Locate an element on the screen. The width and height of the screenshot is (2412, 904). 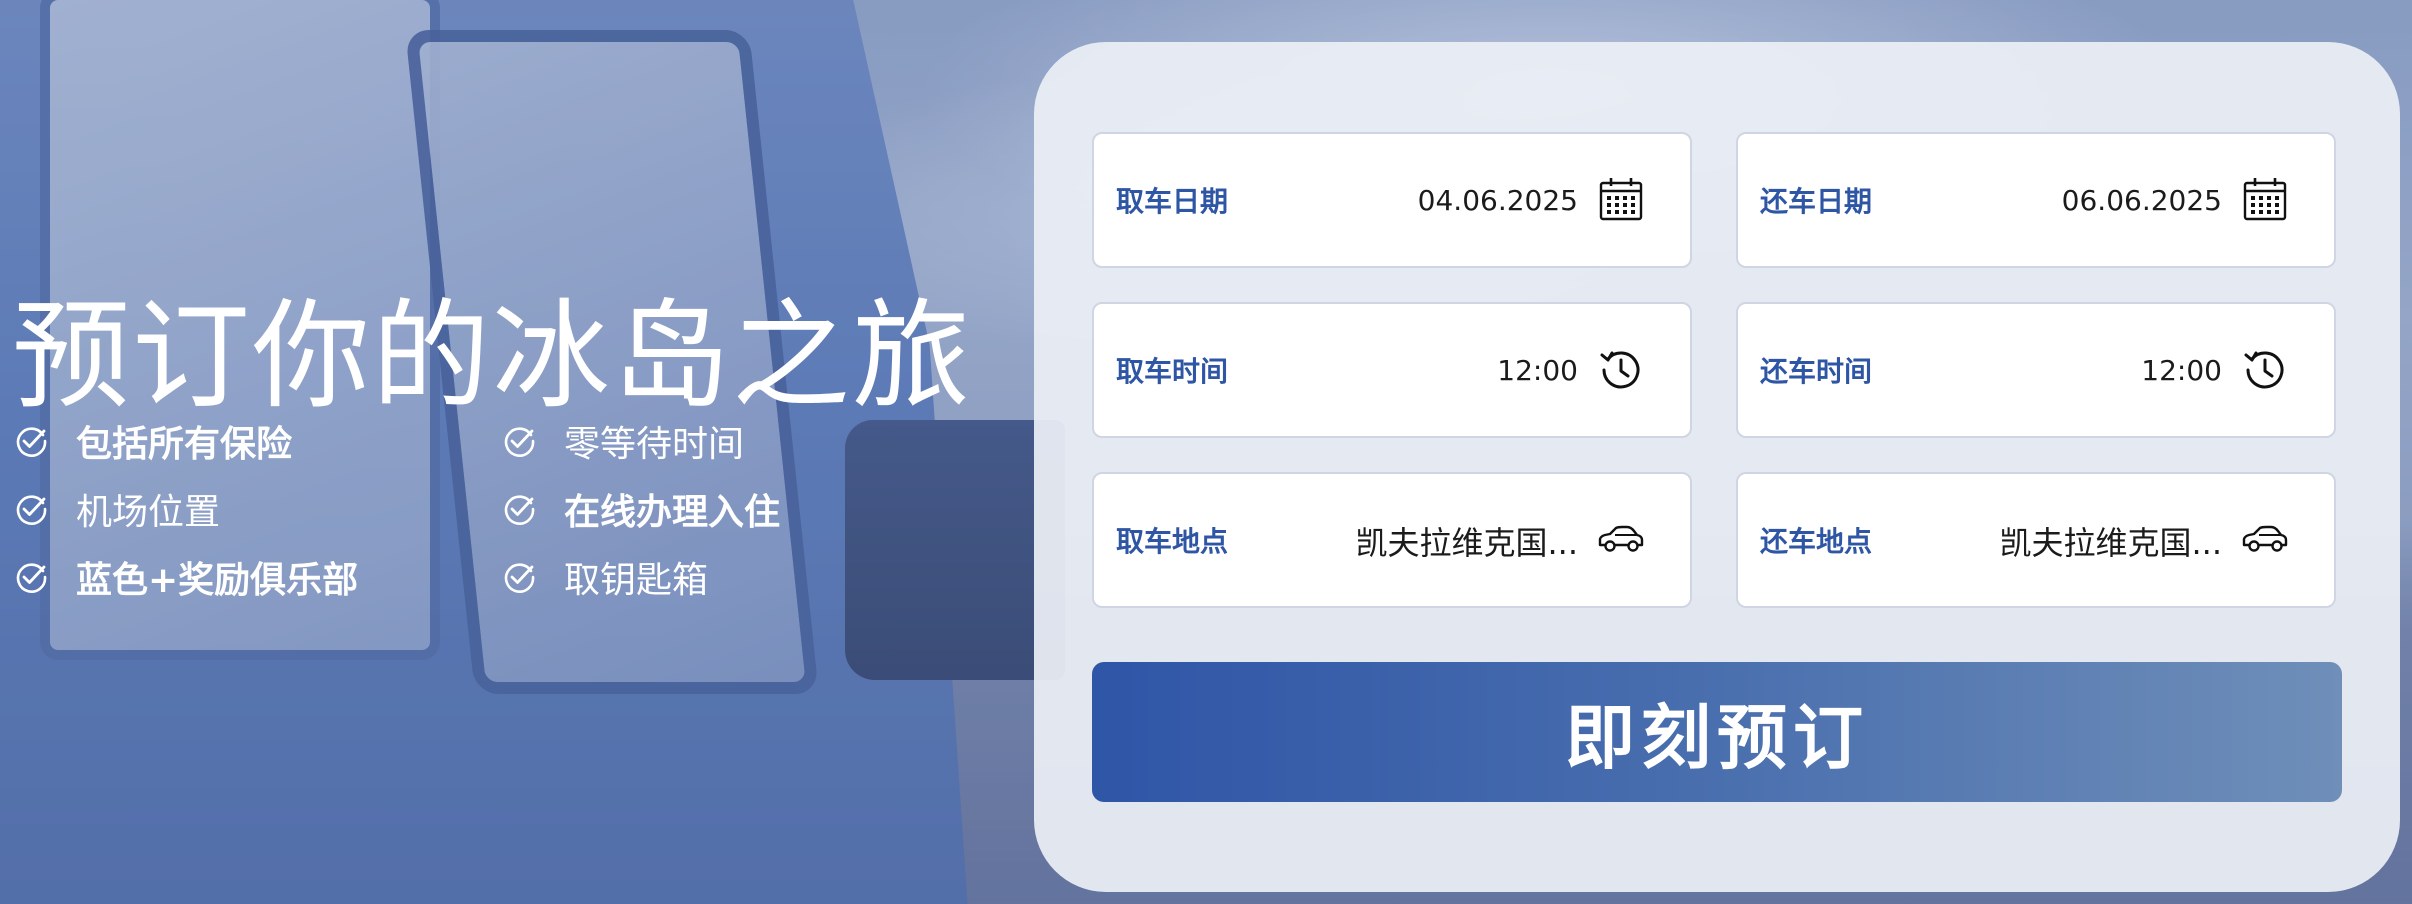
pickup-time-value: 12:00 is located at coordinates (1537, 371).